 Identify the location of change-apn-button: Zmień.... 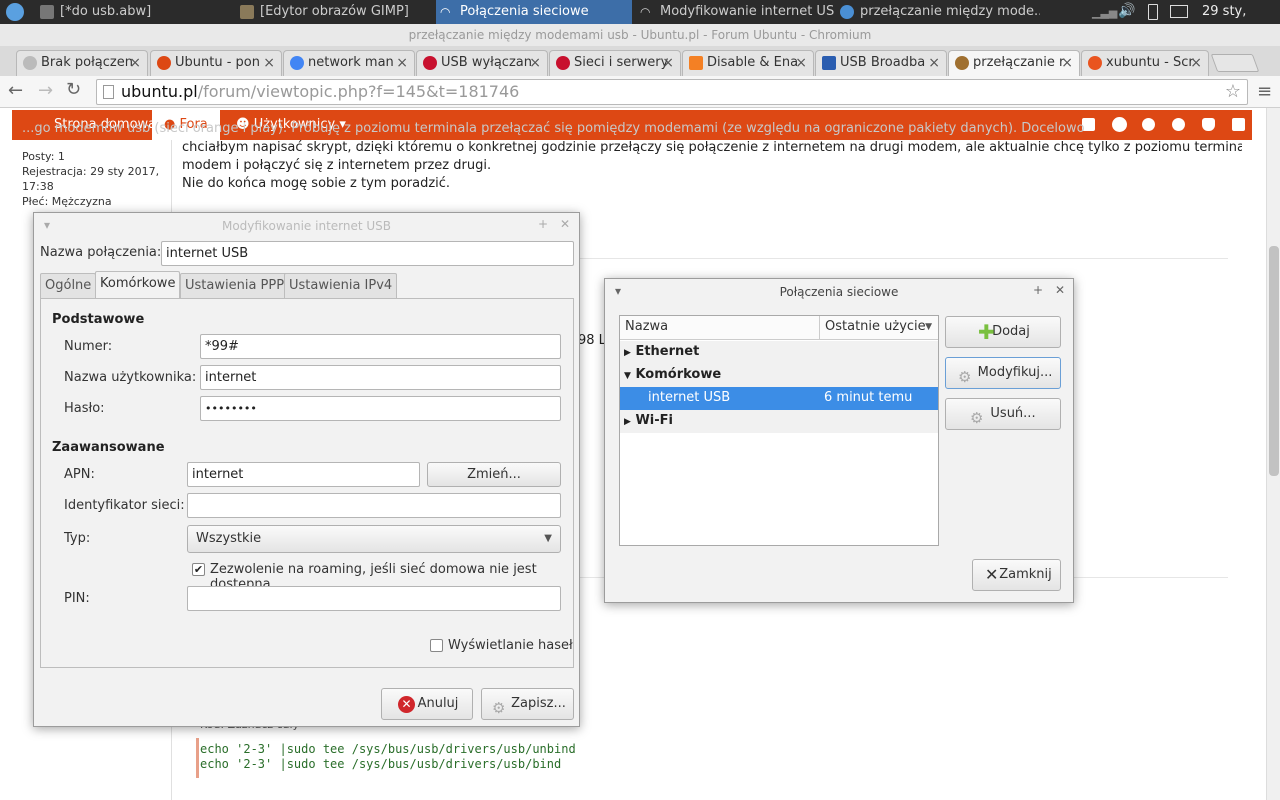
(494, 474).